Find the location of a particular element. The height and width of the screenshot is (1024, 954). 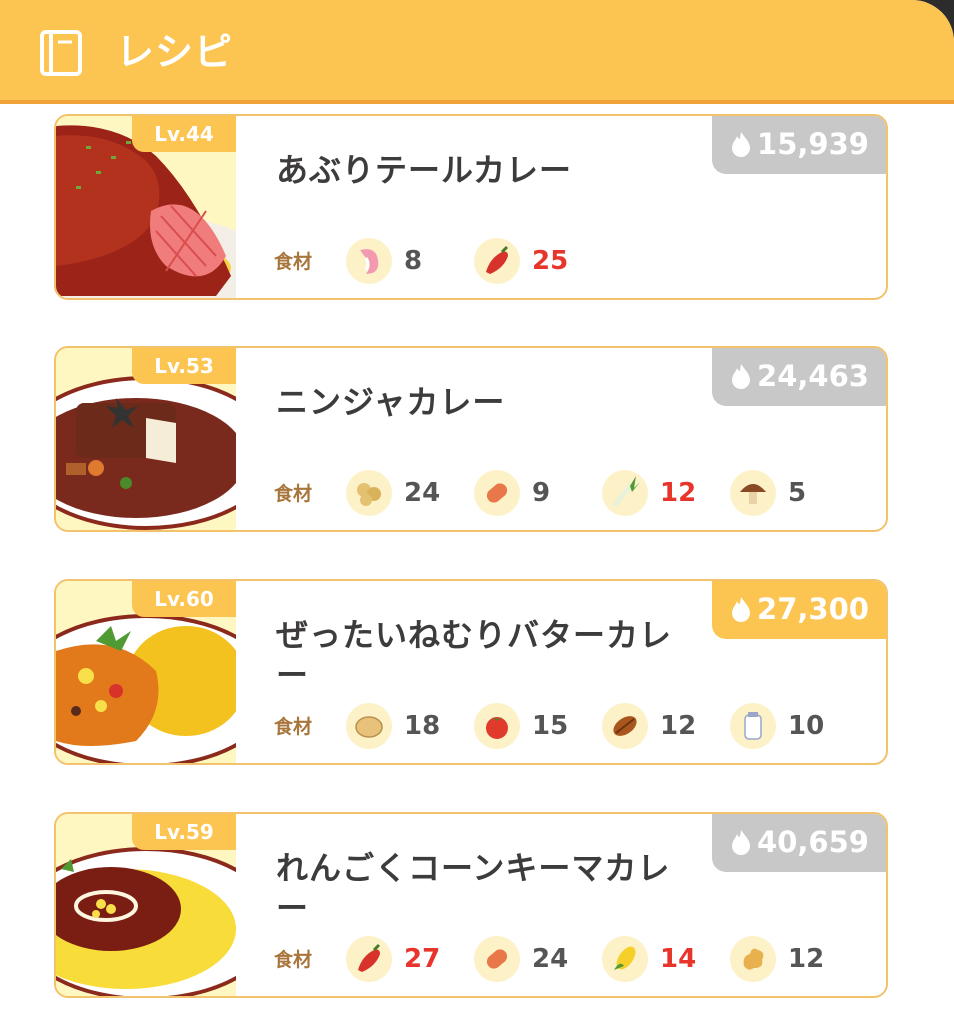

ingredient-item: 10 is located at coordinates (790, 727).